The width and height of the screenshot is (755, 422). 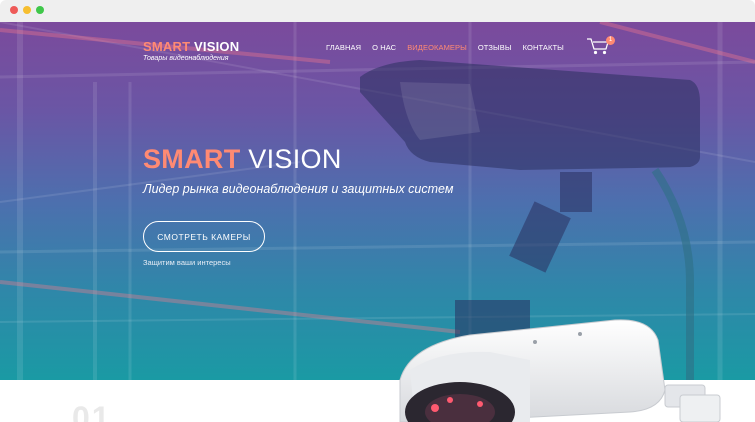 I want to click on view-cameras-button-label: СМОТРЕТЬ КАМЕРЫ, so click(x=204, y=236).